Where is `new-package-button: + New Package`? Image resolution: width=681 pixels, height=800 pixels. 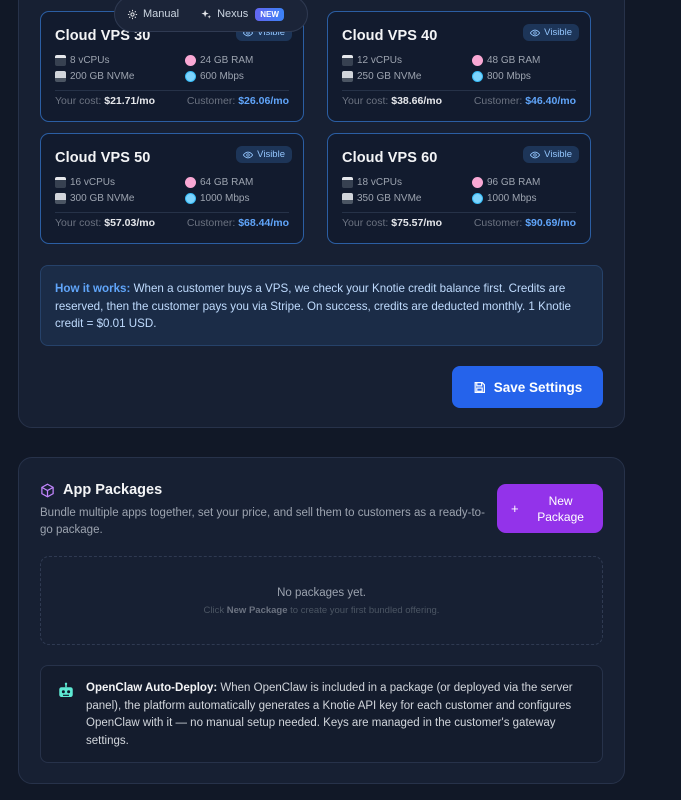
new-package-button: + New Package is located at coordinates (550, 508).